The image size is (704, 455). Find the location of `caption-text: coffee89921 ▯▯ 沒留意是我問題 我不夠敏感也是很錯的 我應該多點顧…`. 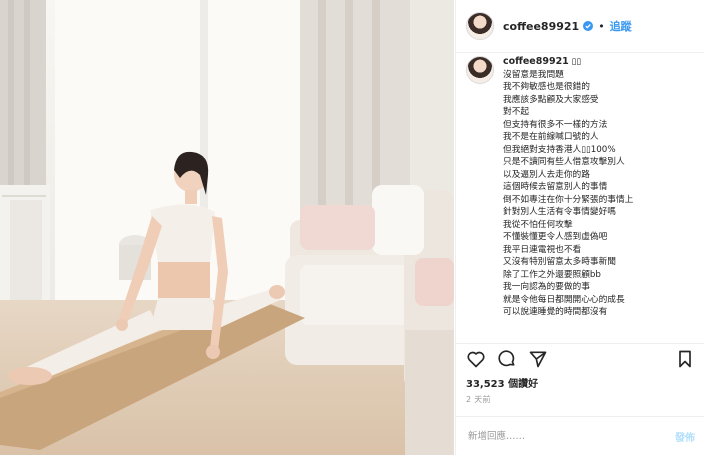

caption-text: coffee89921 ▯▯ 沒留意是我問題 我不夠敏感也是很錯的 我應該多點顧… is located at coordinates (568, 187).